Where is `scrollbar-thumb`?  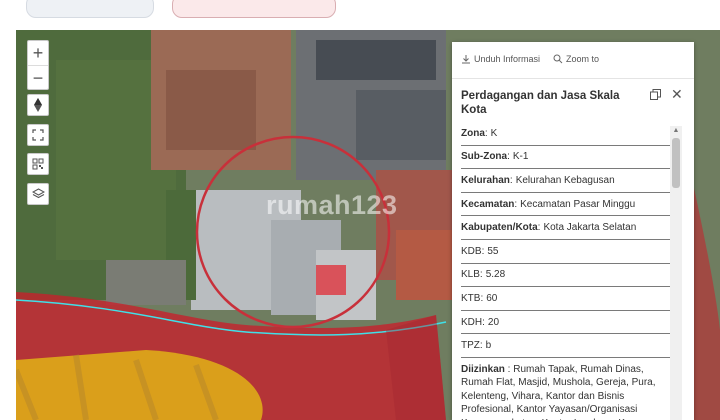 scrollbar-thumb is located at coordinates (676, 163).